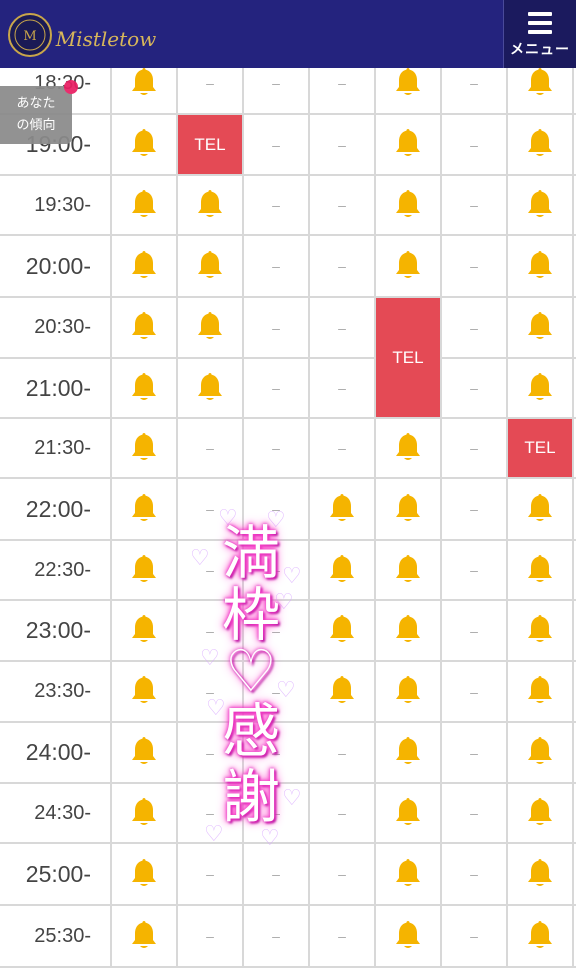 The width and height of the screenshot is (576, 968). What do you see at coordinates (288, 145) in the screenshot?
I see `schedule-row: 19:00- – – –` at bounding box center [288, 145].